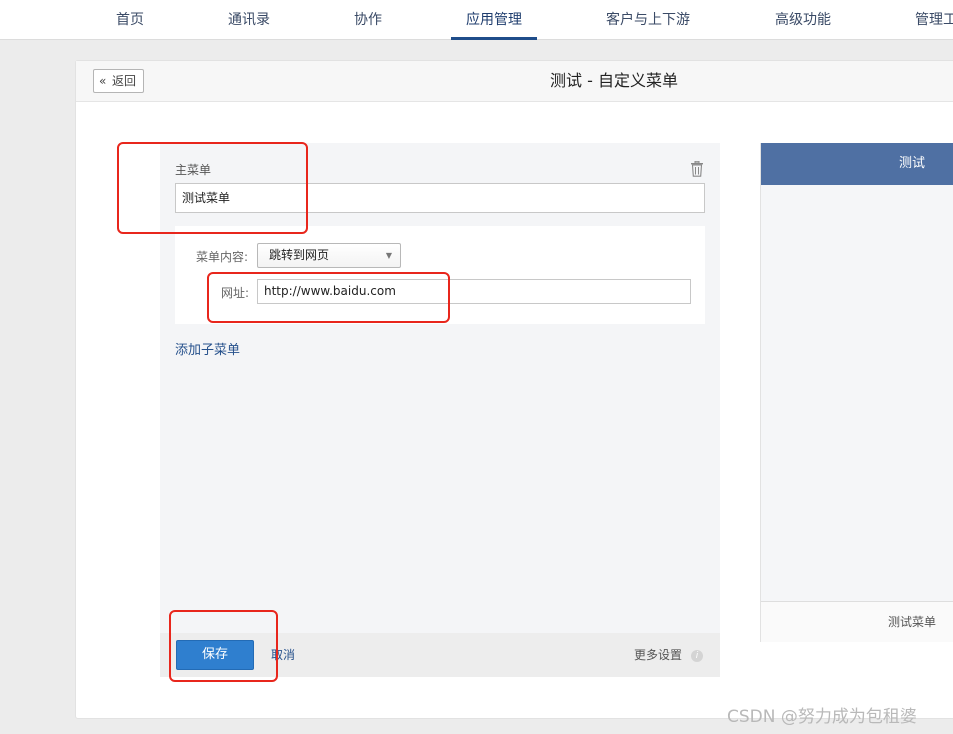  I want to click on main-menu-label: 主菜单, so click(193, 170).